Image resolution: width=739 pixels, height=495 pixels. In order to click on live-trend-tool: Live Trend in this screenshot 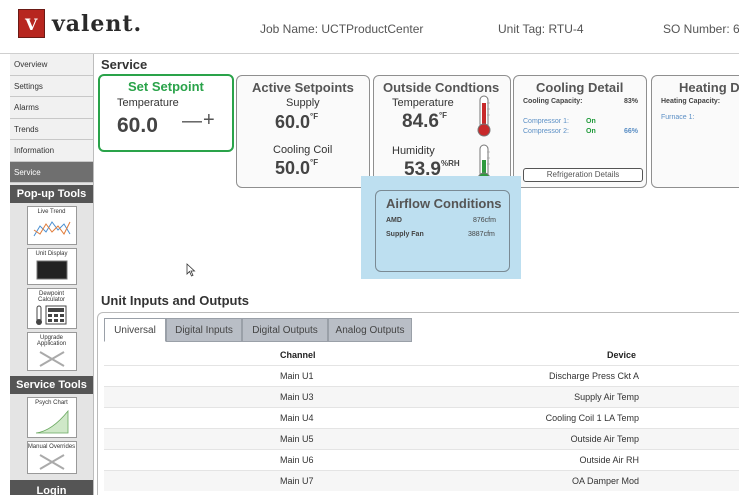, I will do `click(51, 225)`.